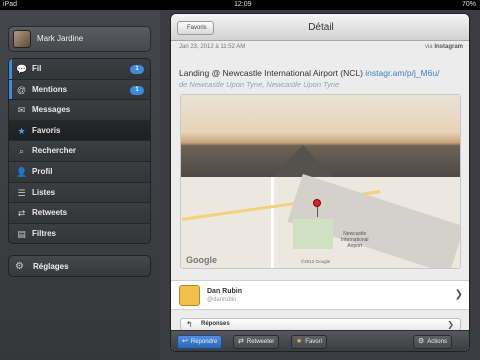 This screenshot has width=480, height=360. Describe the element at coordinates (260, 342) in the screenshot. I see `retweet-label: Retweeter` at that location.